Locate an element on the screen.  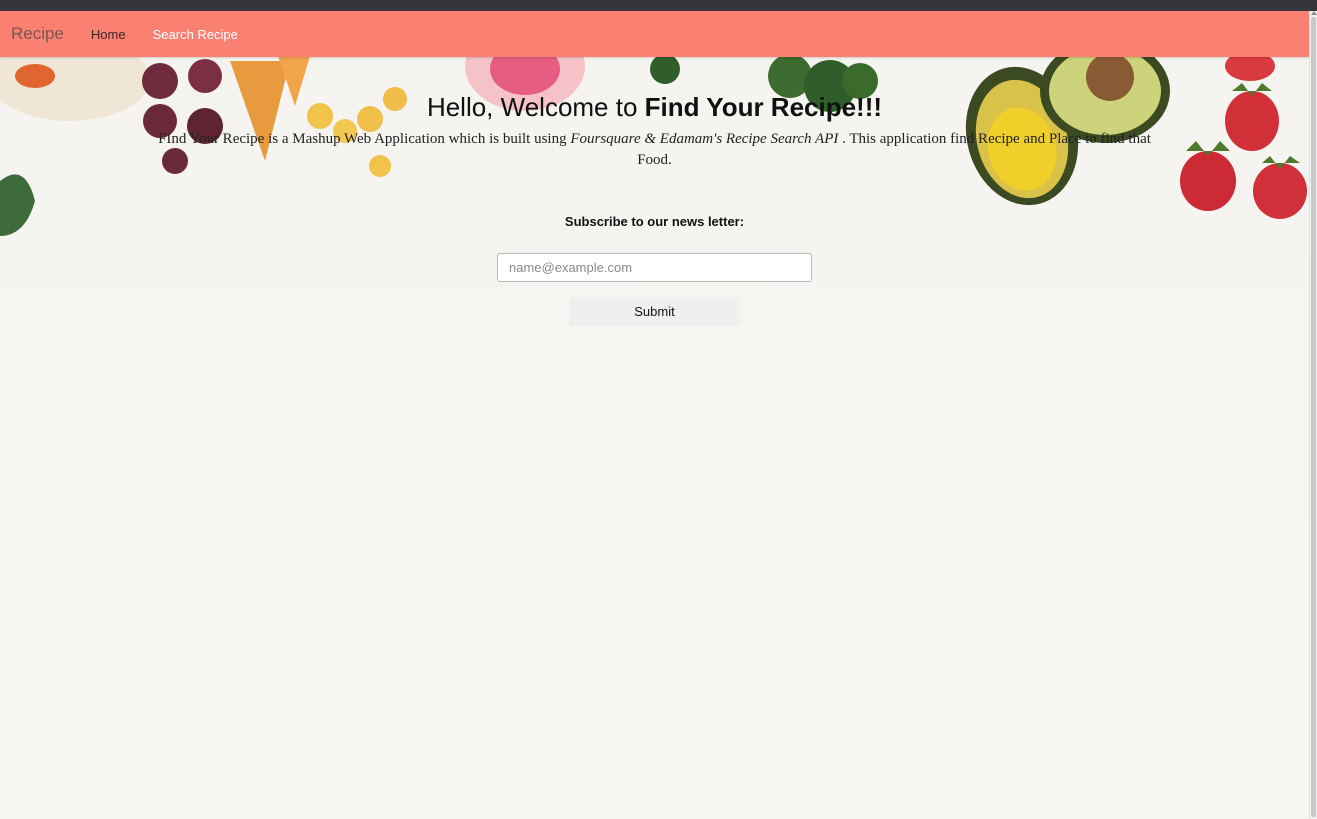
navbar: Recipe Home Search Recipe is located at coordinates (654, 34).